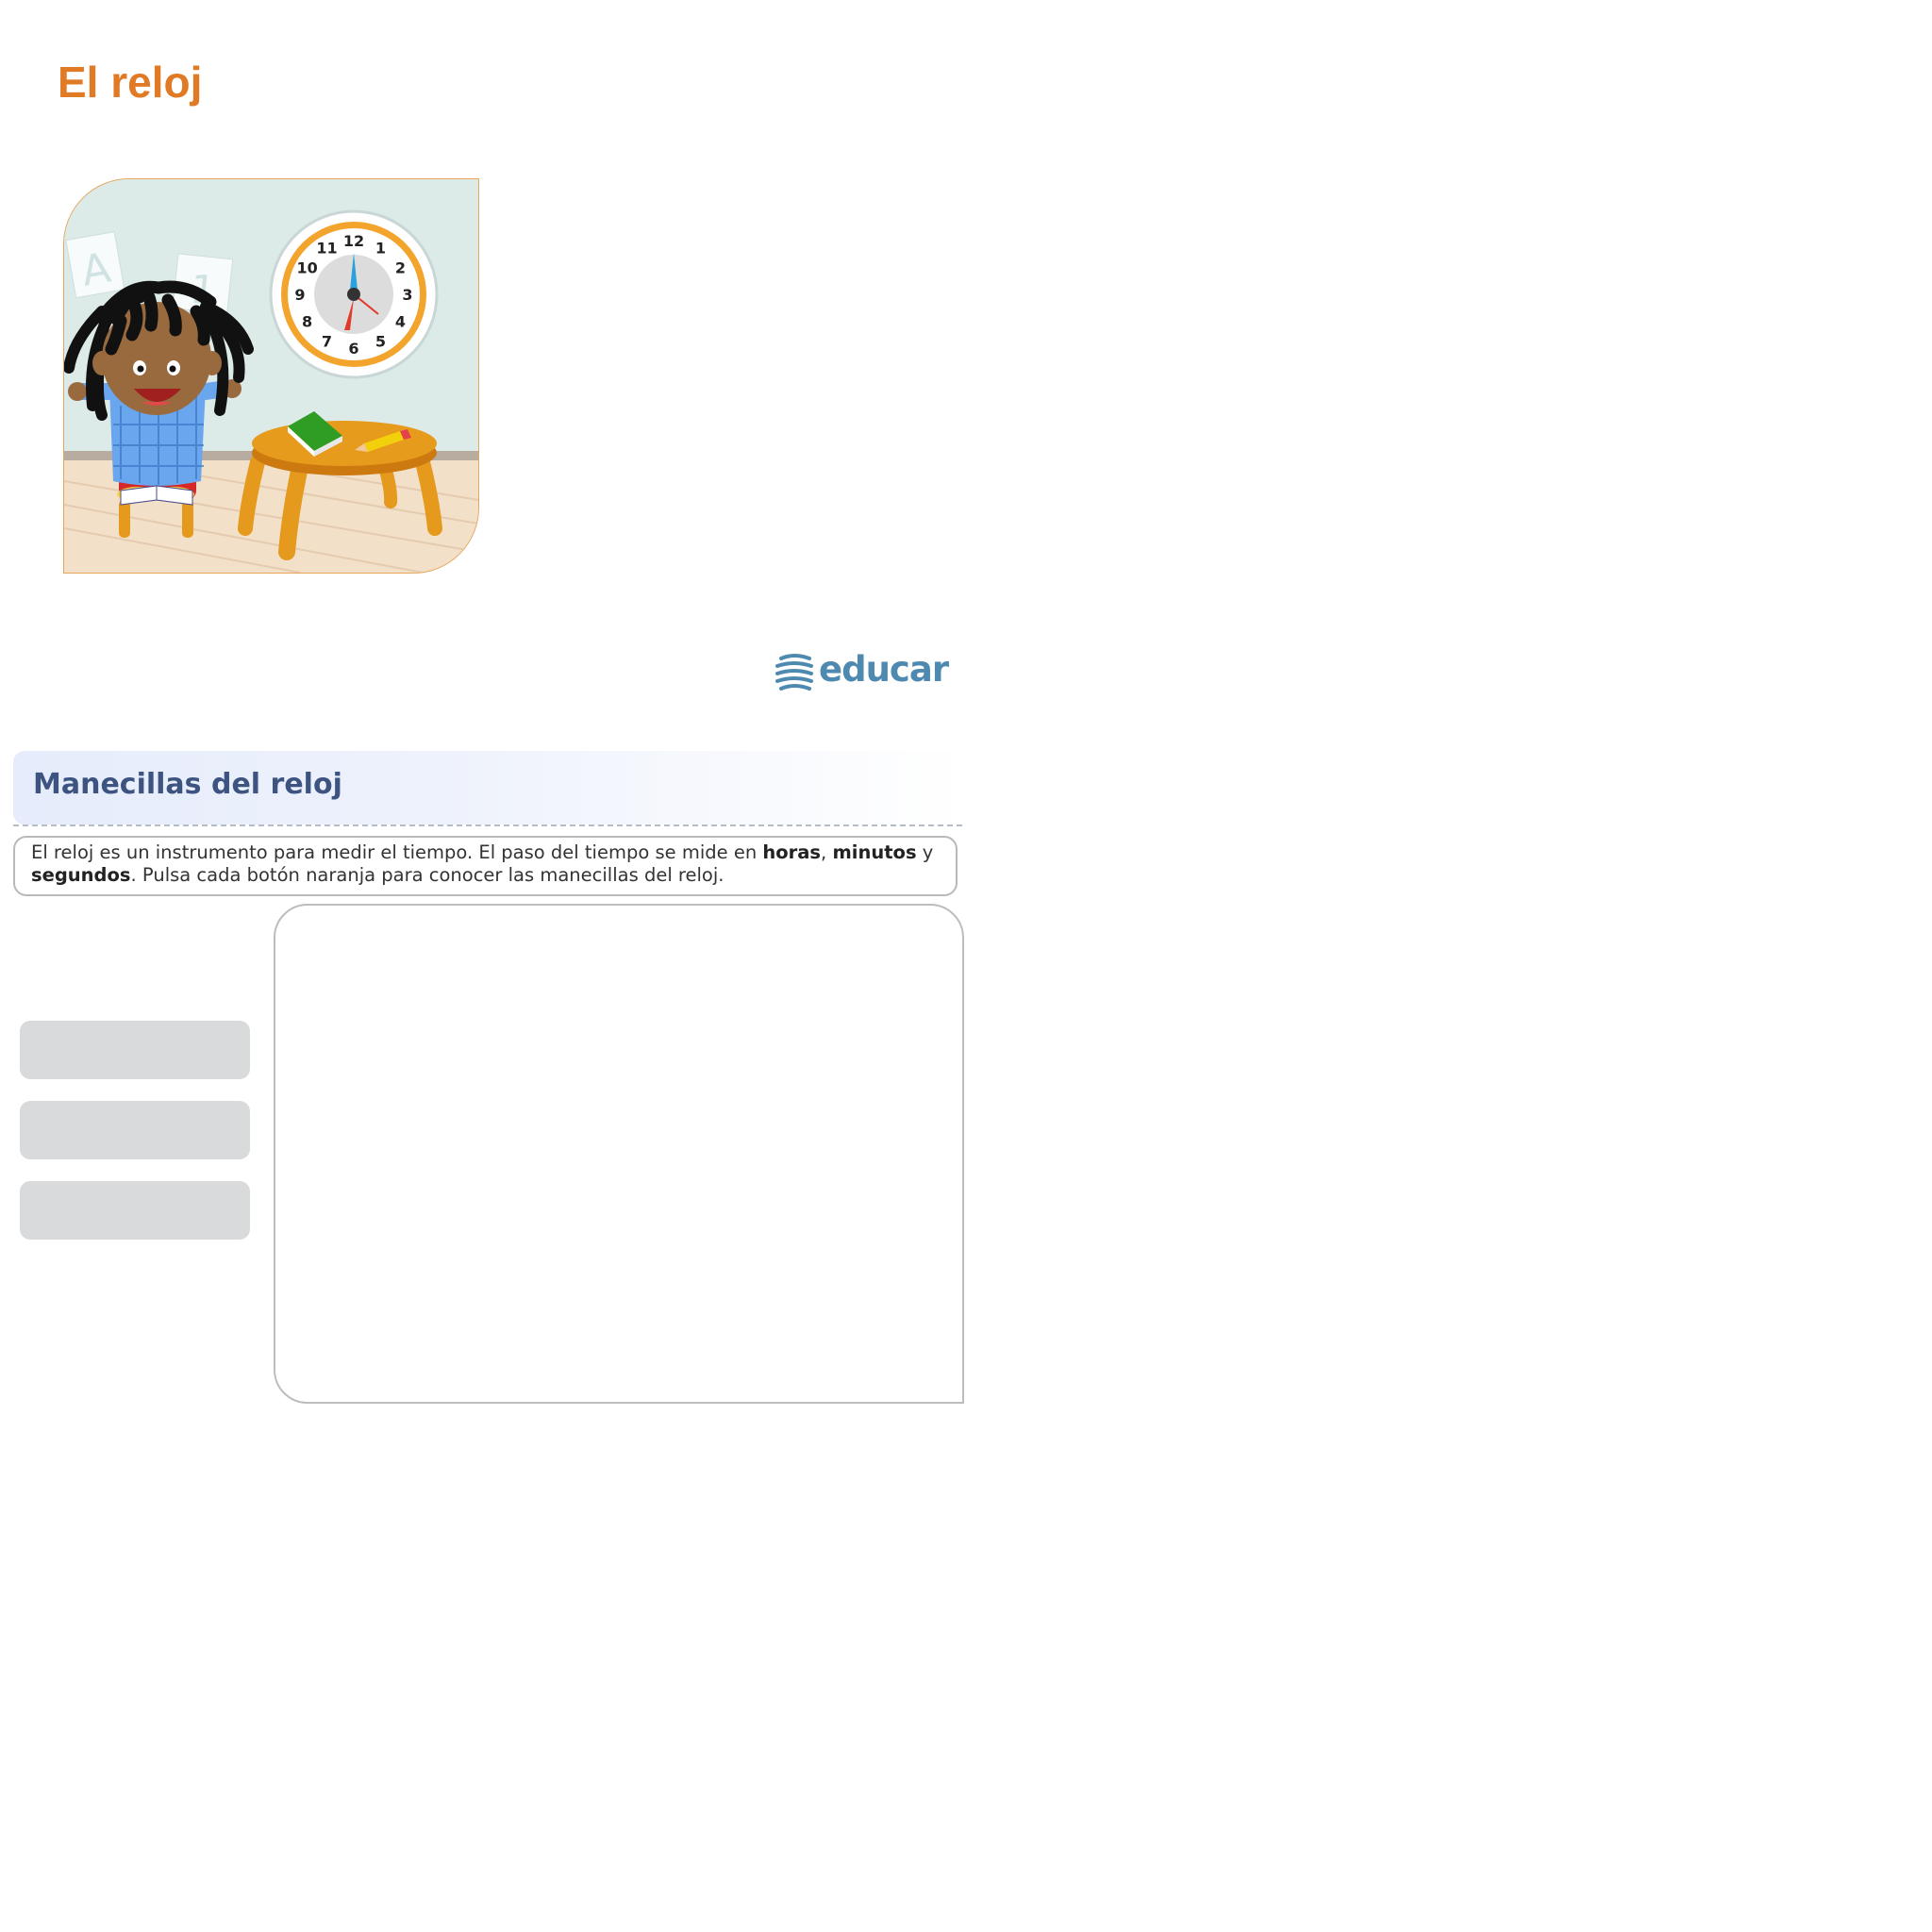  I want to click on educar-logo-text: educar, so click(884, 670).